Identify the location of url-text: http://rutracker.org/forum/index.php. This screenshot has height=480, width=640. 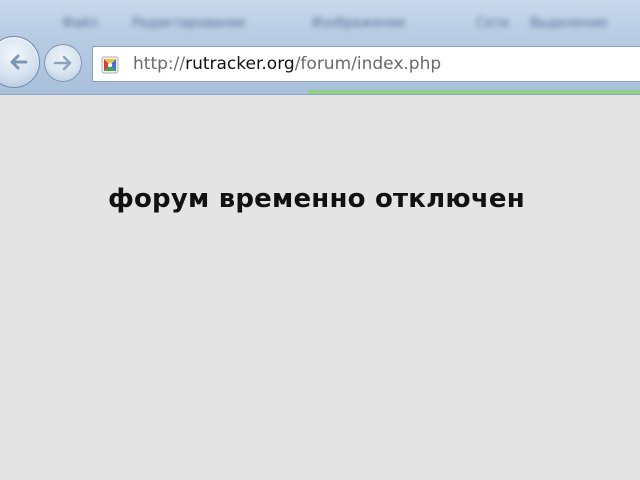
(287, 64).